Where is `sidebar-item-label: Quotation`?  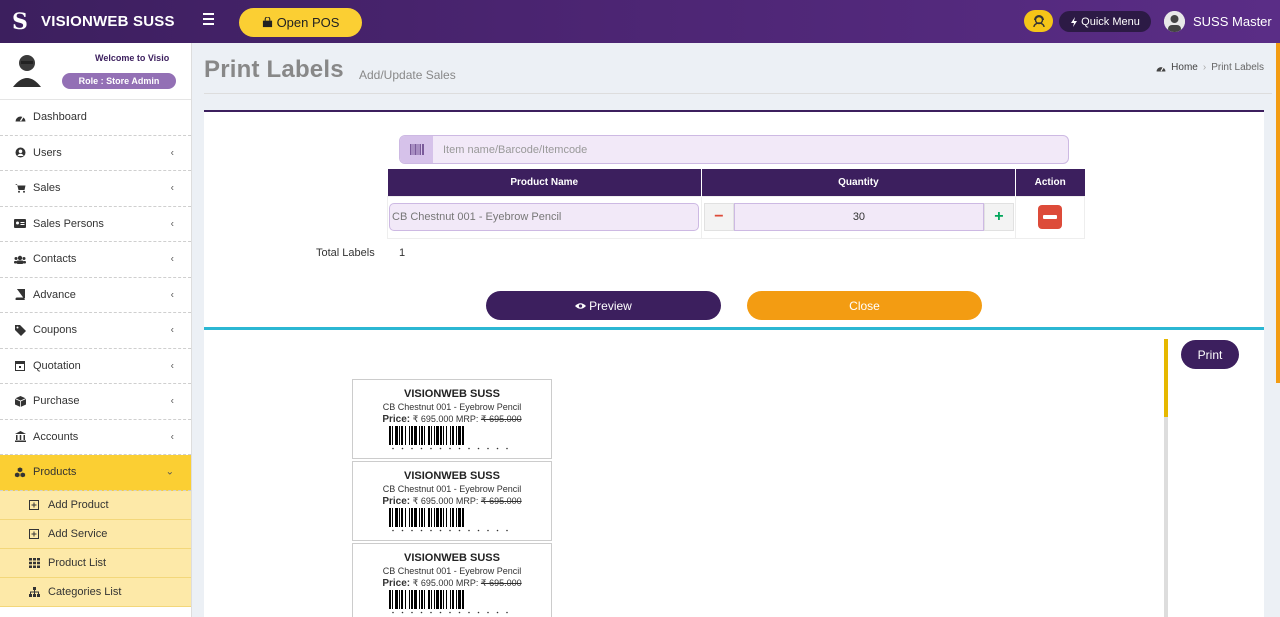
sidebar-item-label: Quotation is located at coordinates (57, 365).